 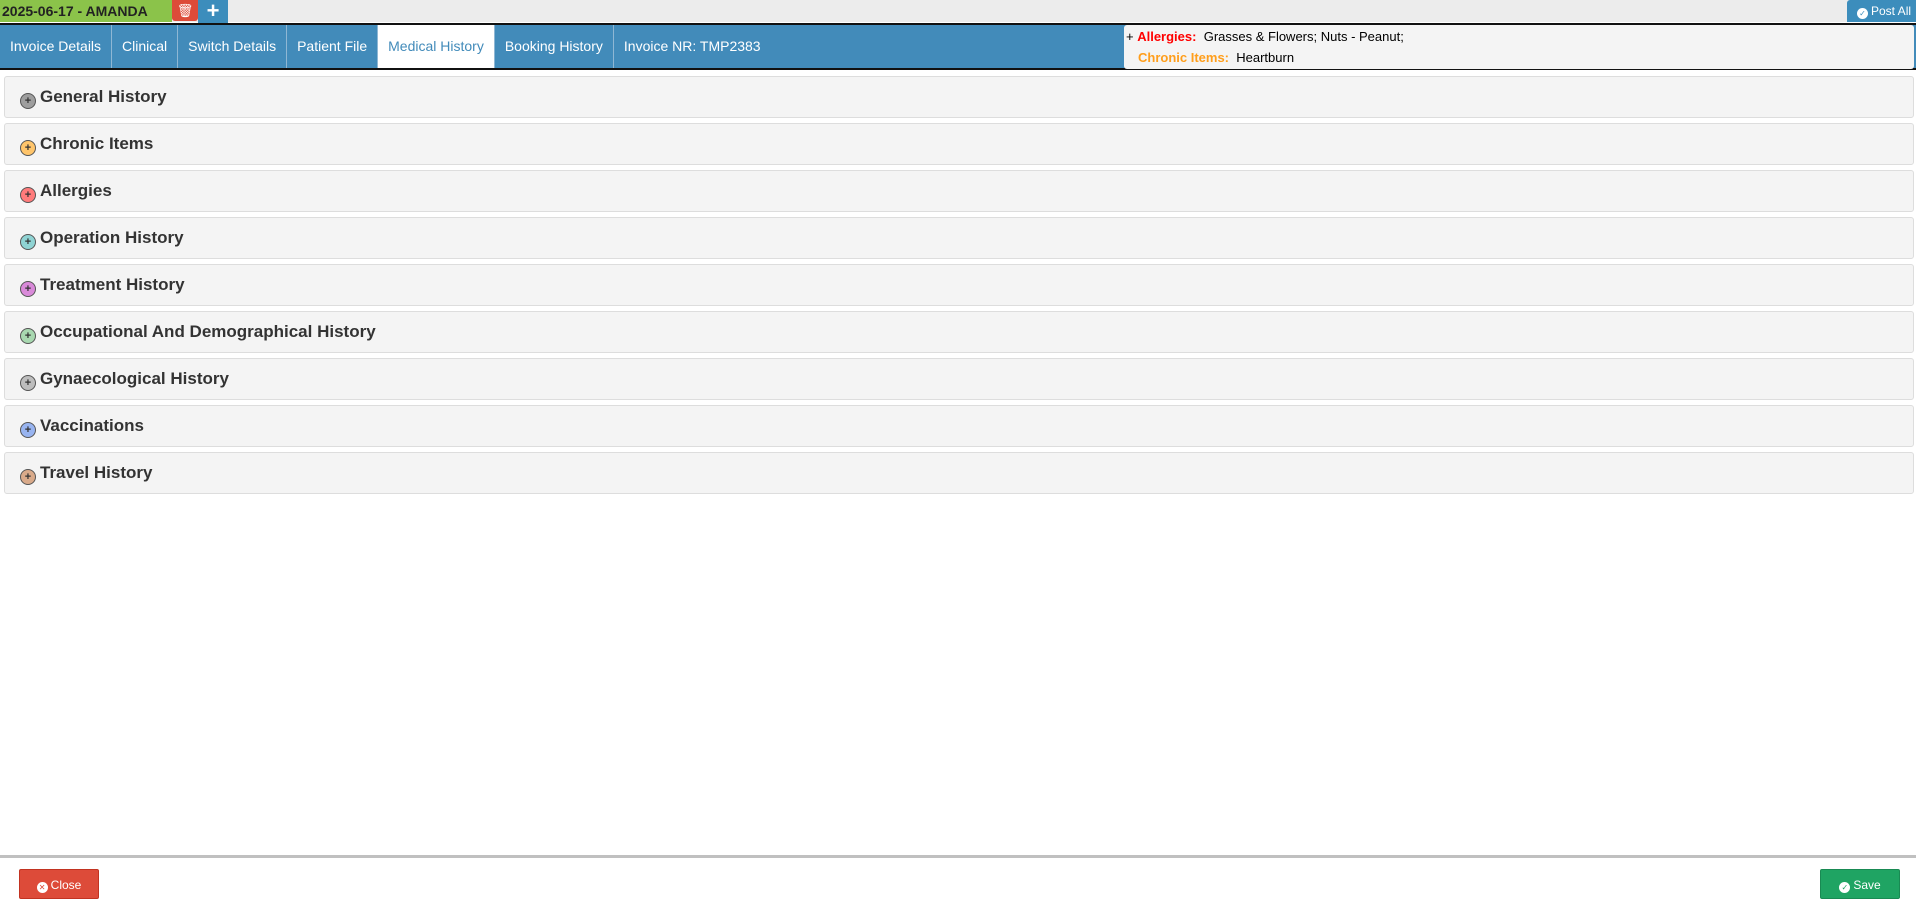 What do you see at coordinates (692, 46) in the screenshot?
I see `tab-invoice-nr: Invoice NR: TMP2383` at bounding box center [692, 46].